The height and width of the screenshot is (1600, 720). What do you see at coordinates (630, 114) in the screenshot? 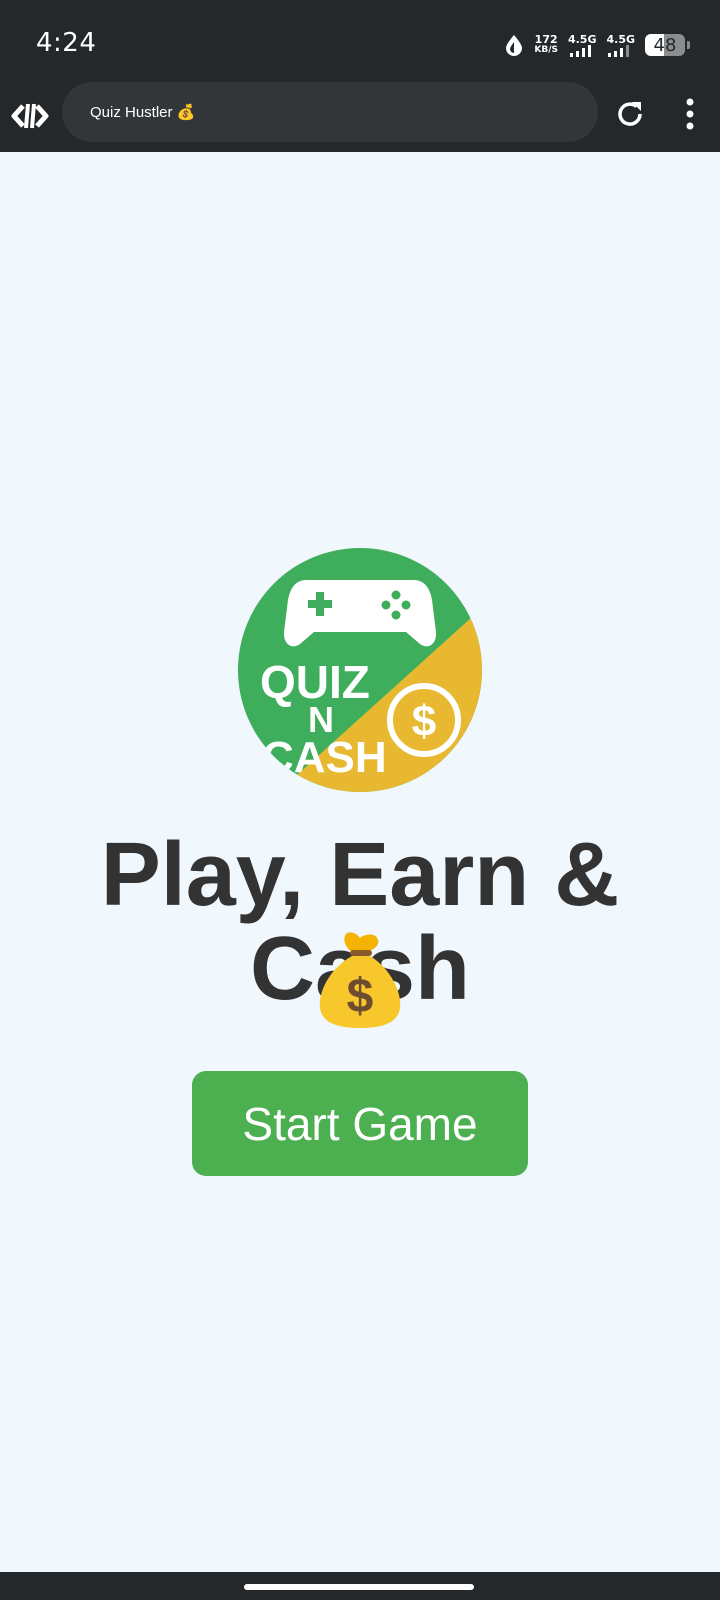
I see `reload-icon` at bounding box center [630, 114].